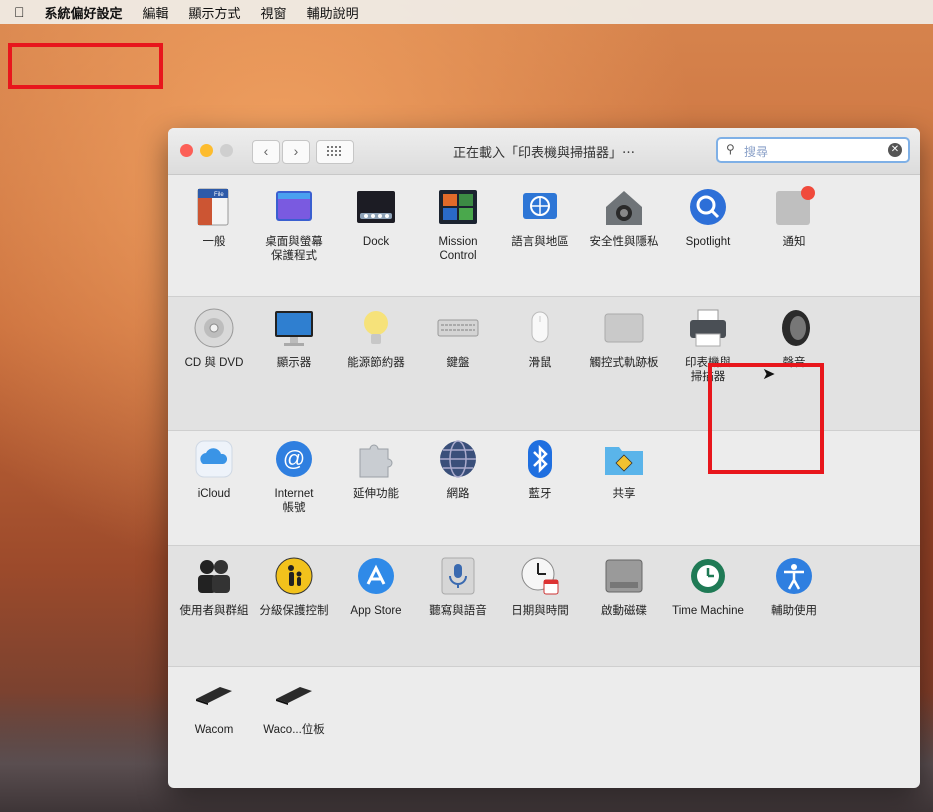  What do you see at coordinates (458, 328) in the screenshot?
I see `keyboard-icon` at bounding box center [458, 328].